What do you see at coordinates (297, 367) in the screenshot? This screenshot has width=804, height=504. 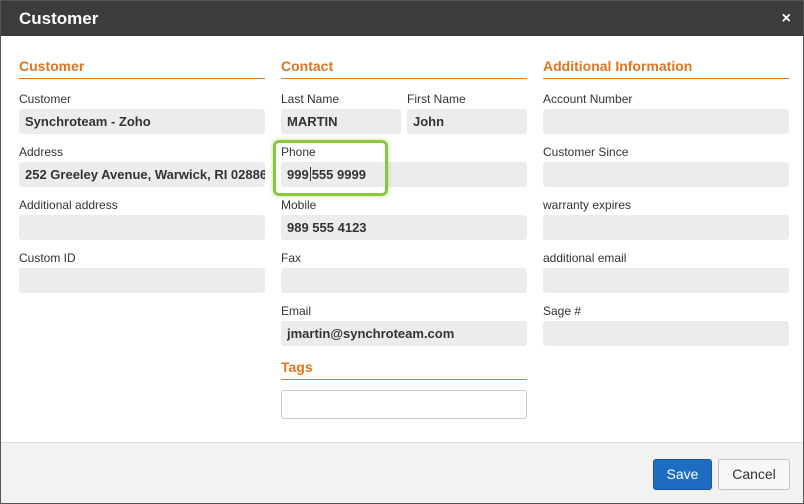 I see `section-title-tags: Tags` at bounding box center [297, 367].